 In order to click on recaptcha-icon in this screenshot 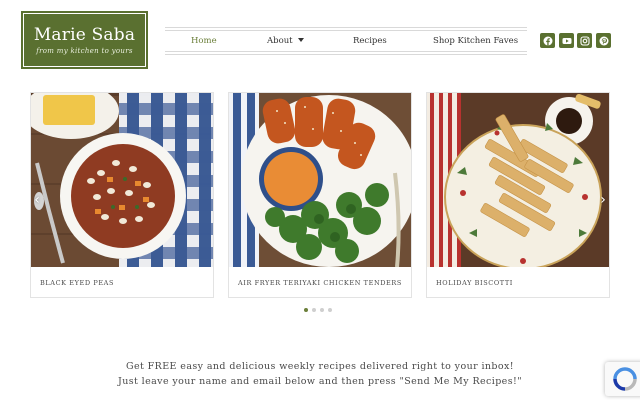, I will do `click(625, 379)`.